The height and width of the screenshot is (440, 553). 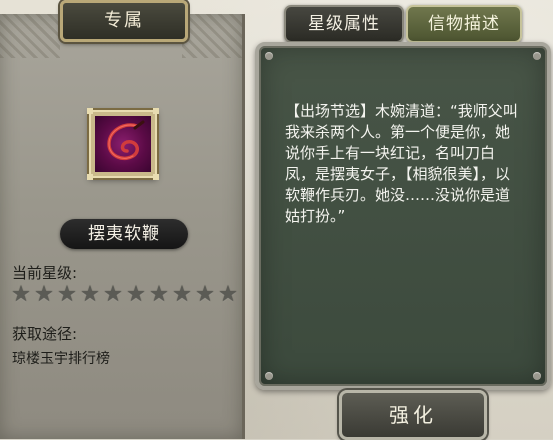 I want to click on whip-icon, so click(x=126, y=140).